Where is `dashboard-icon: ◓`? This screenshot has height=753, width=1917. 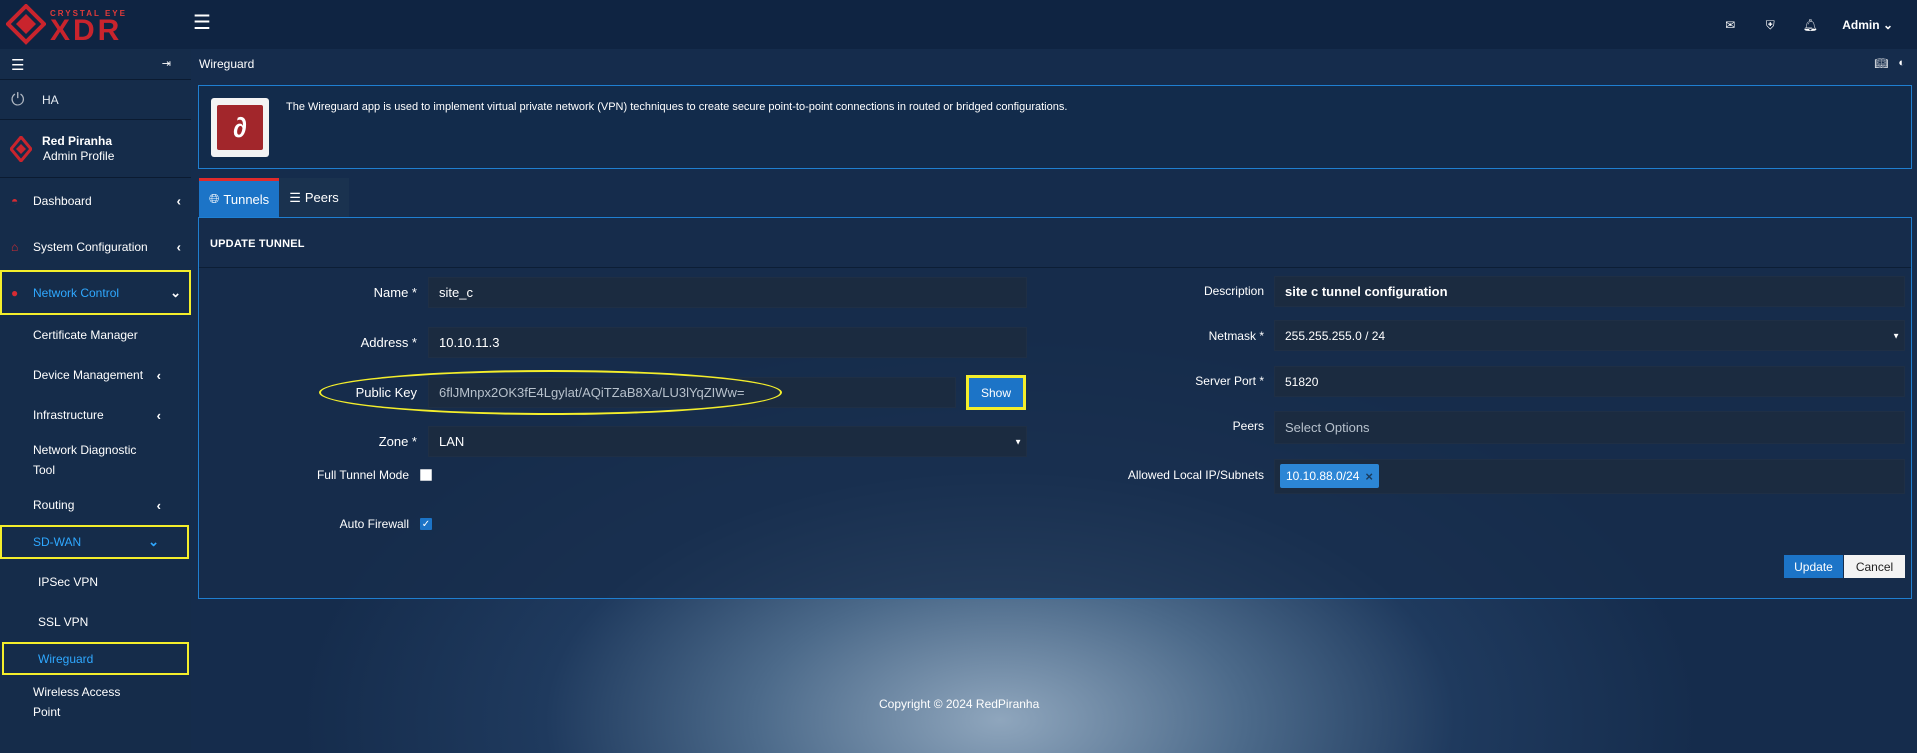 dashboard-icon: ◓ is located at coordinates (15, 201).